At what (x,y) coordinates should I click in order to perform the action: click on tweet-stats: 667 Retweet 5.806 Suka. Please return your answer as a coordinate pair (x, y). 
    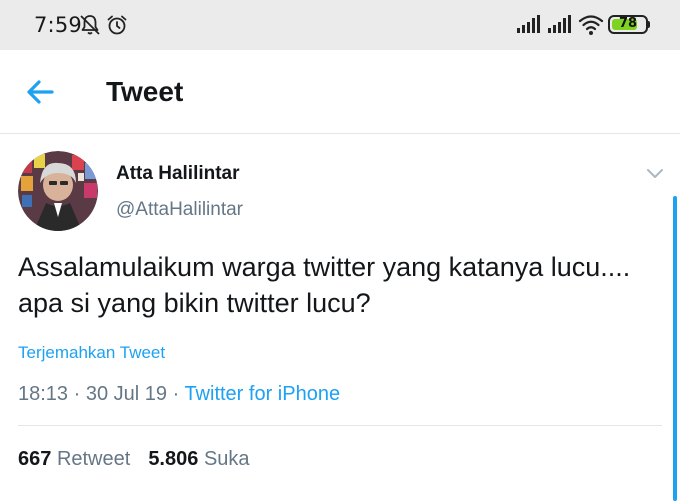
    Looking at the image, I should click on (134, 459).